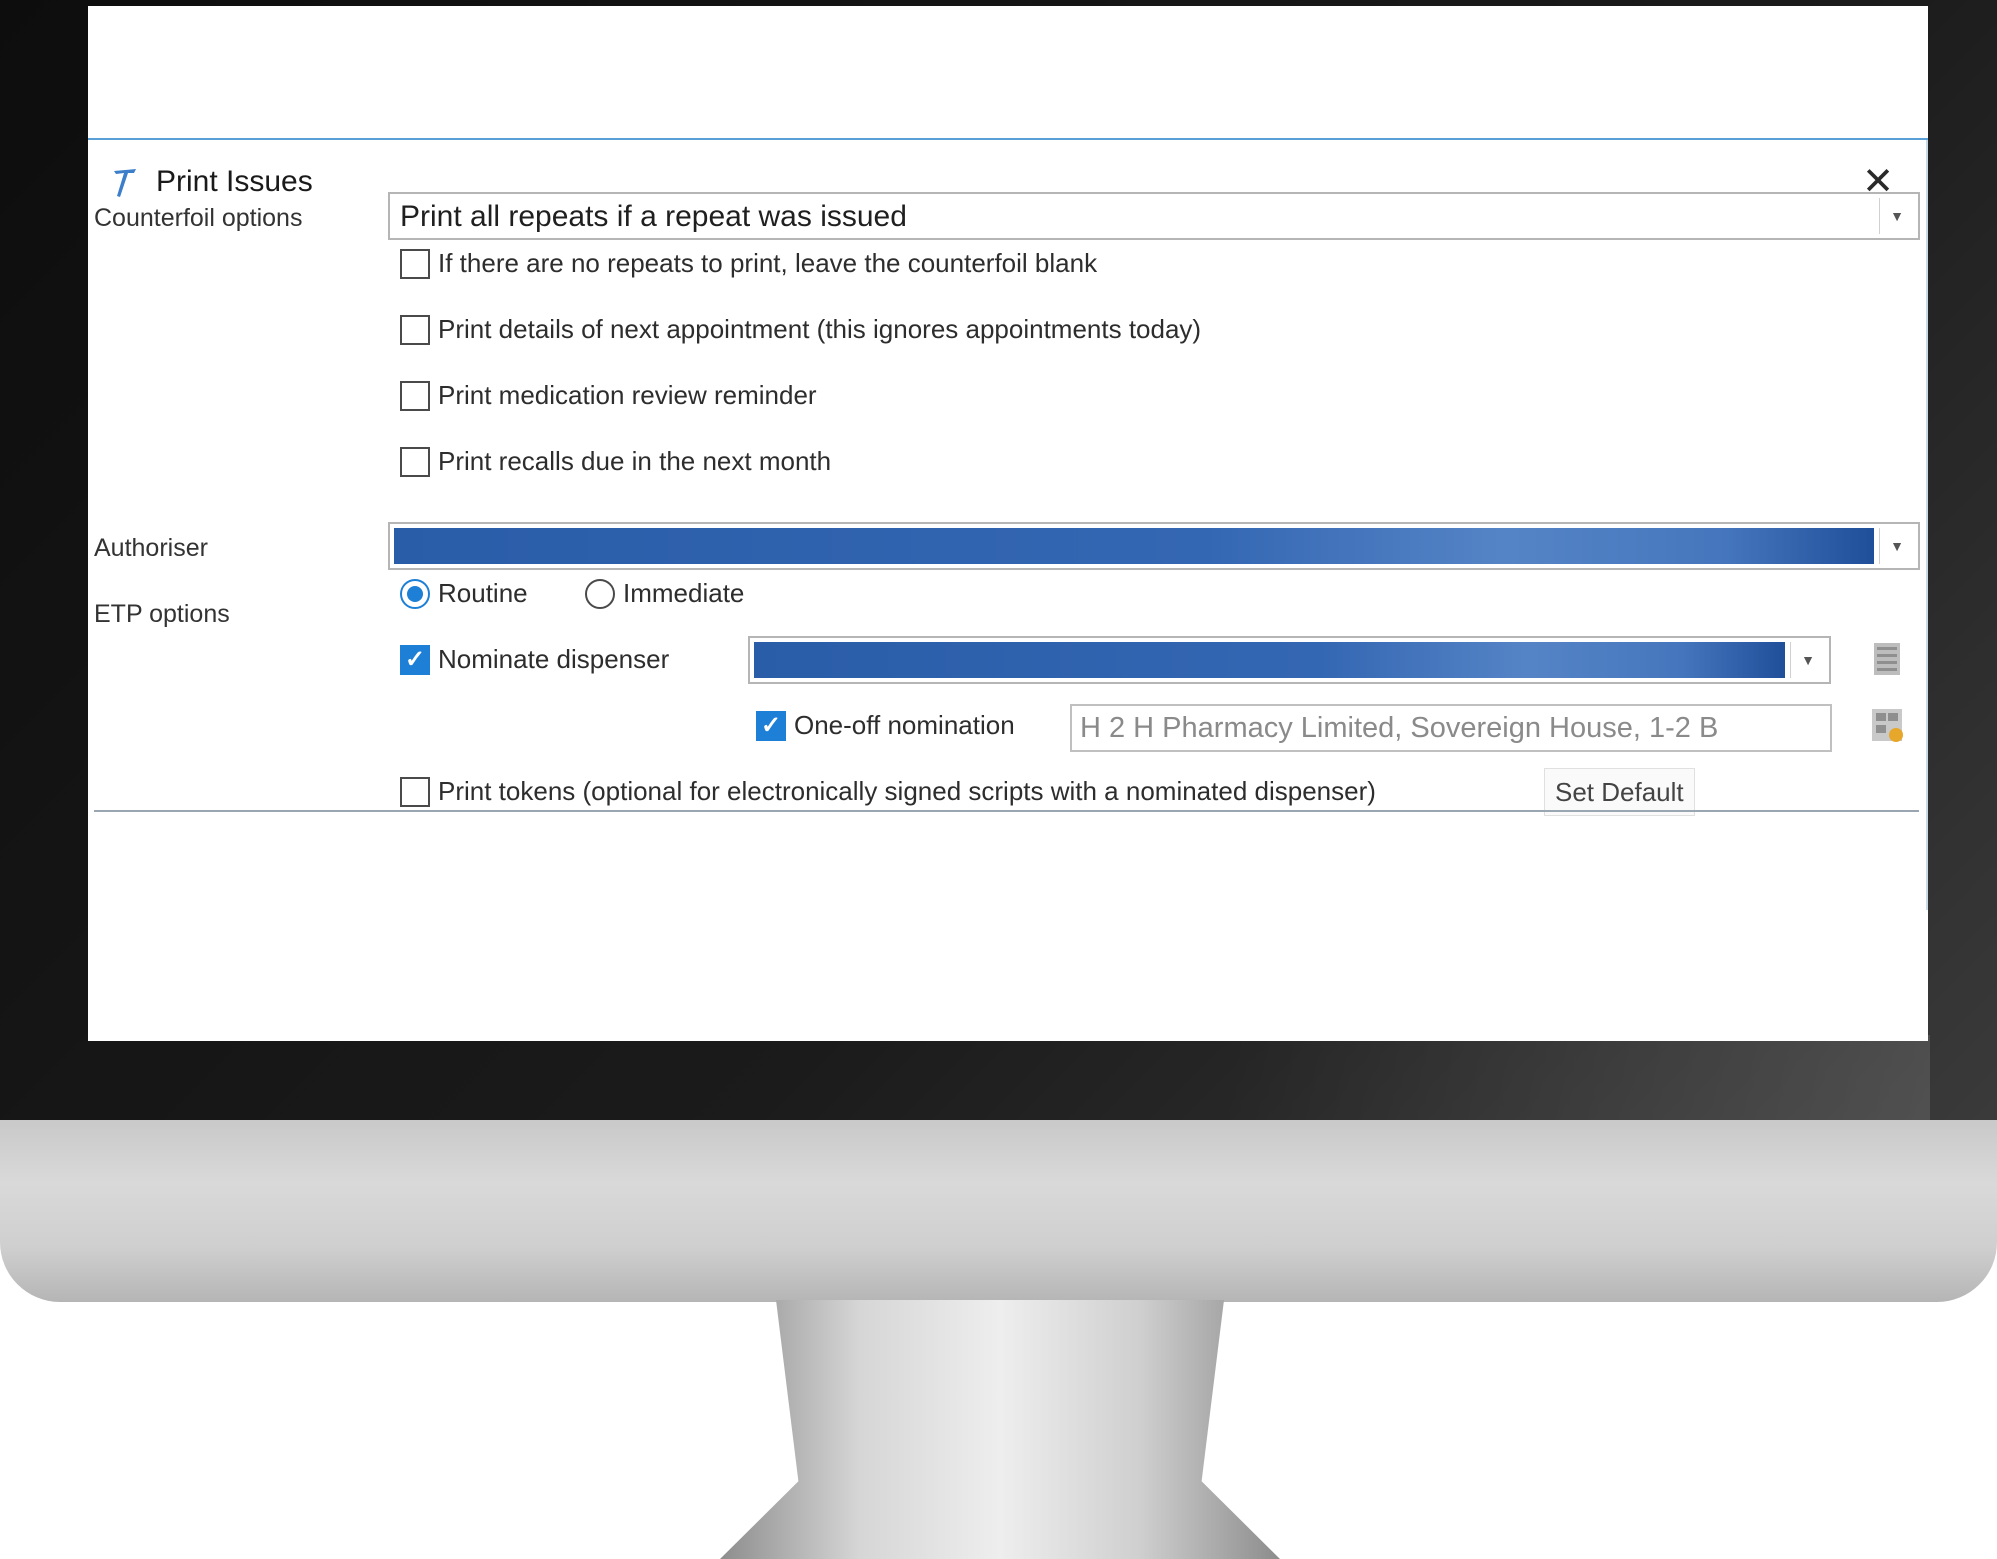 This screenshot has height=1559, width=1997. I want to click on dialog-right-border, so click(1927, 525).